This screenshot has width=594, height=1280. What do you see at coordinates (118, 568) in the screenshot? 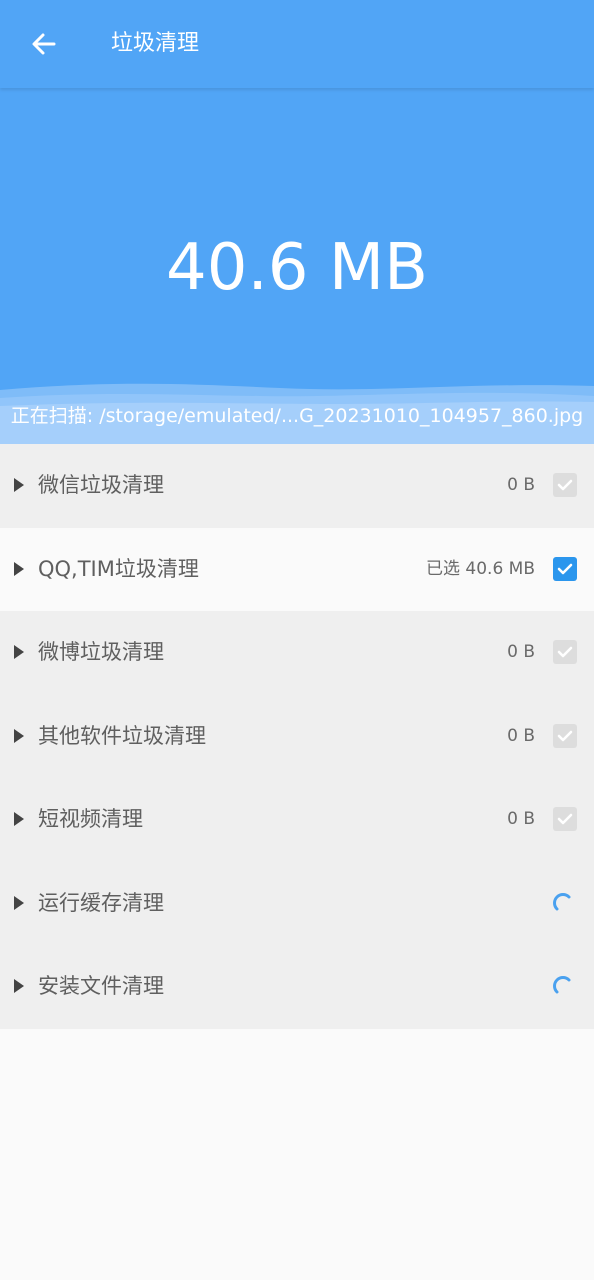
I see `category-label: QQ,TIM垃圾清理` at bounding box center [118, 568].